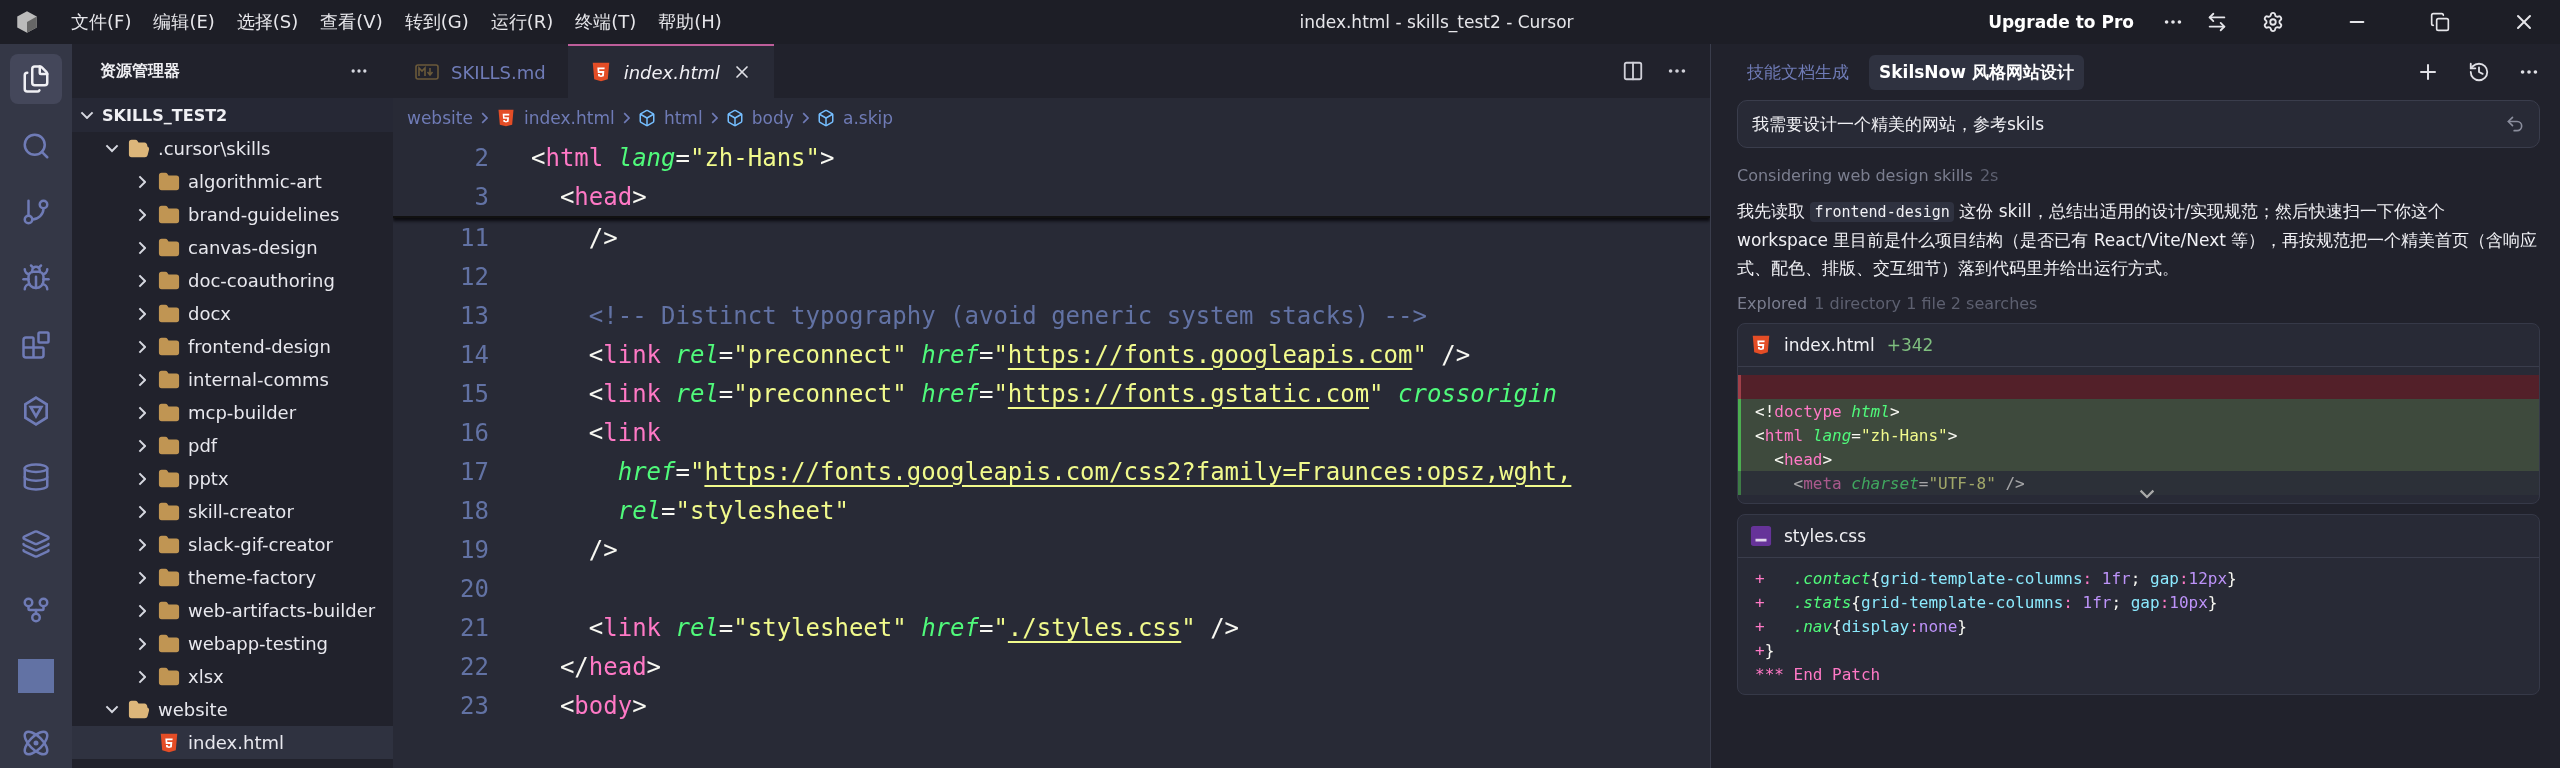 This screenshot has height=768, width=2560. What do you see at coordinates (2440, 22) in the screenshot?
I see `restore-icon` at bounding box center [2440, 22].